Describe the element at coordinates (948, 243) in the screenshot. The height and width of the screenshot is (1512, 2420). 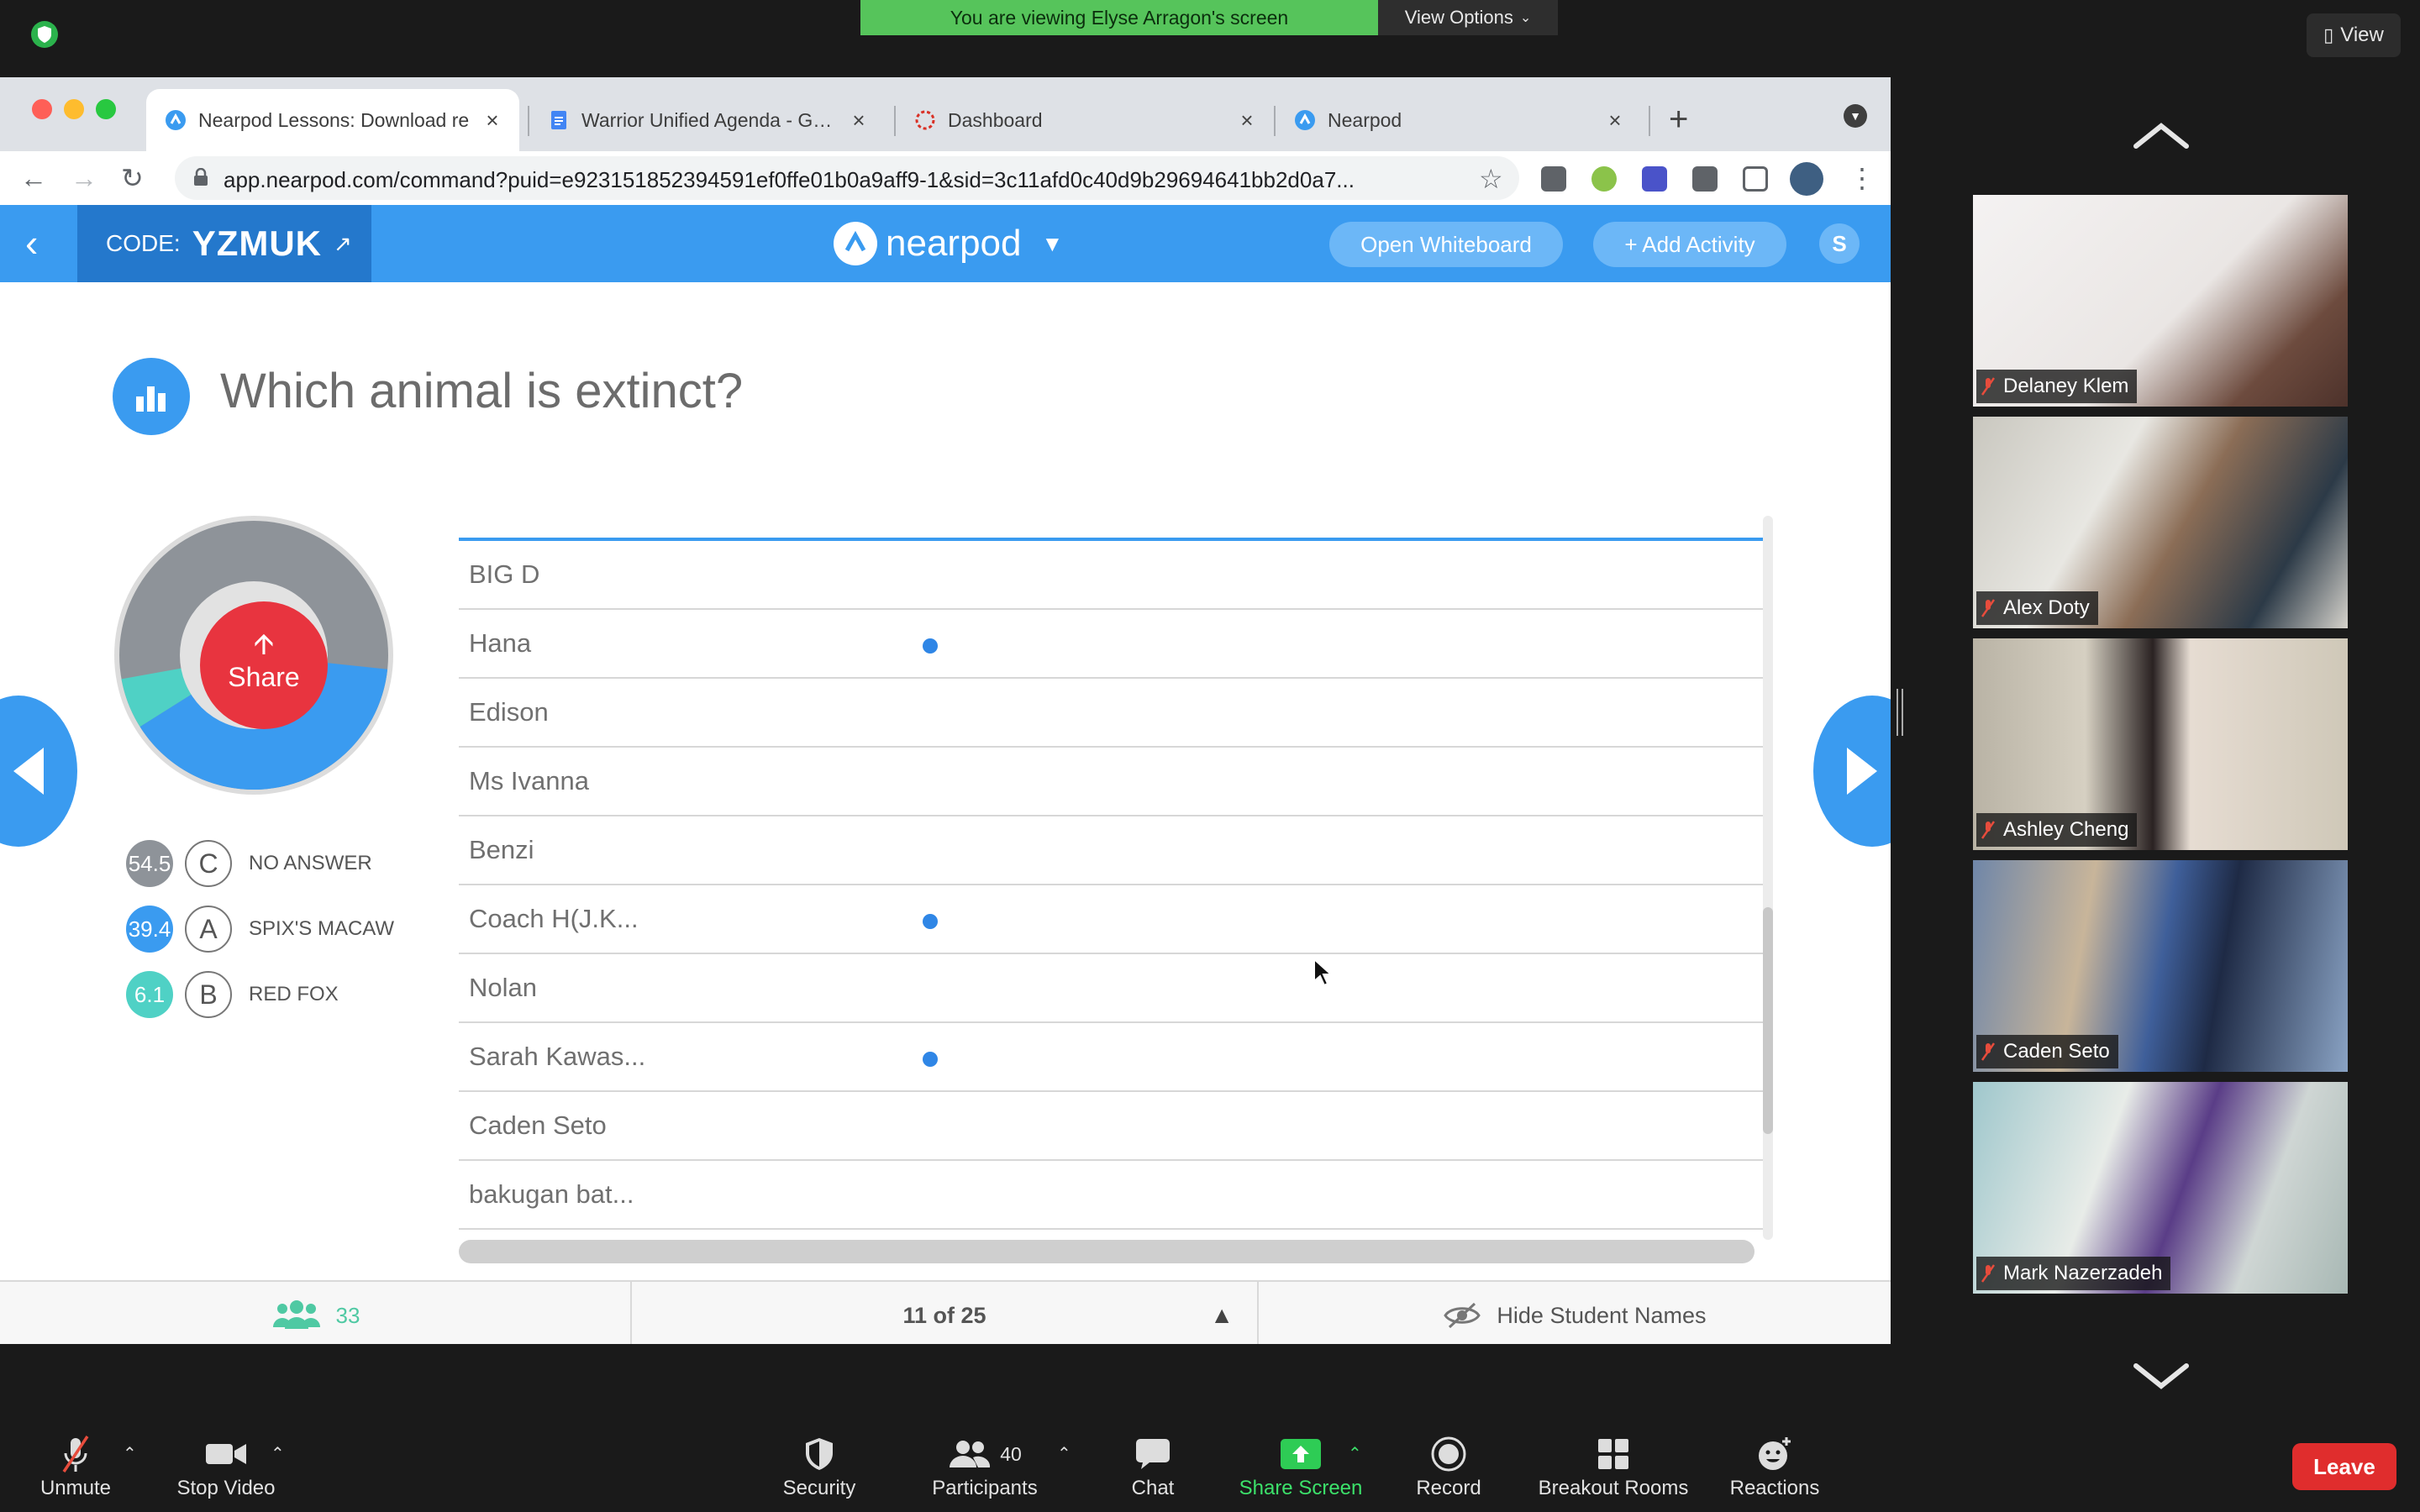
I see `nearpod-logo: nearpod ▼` at that location.